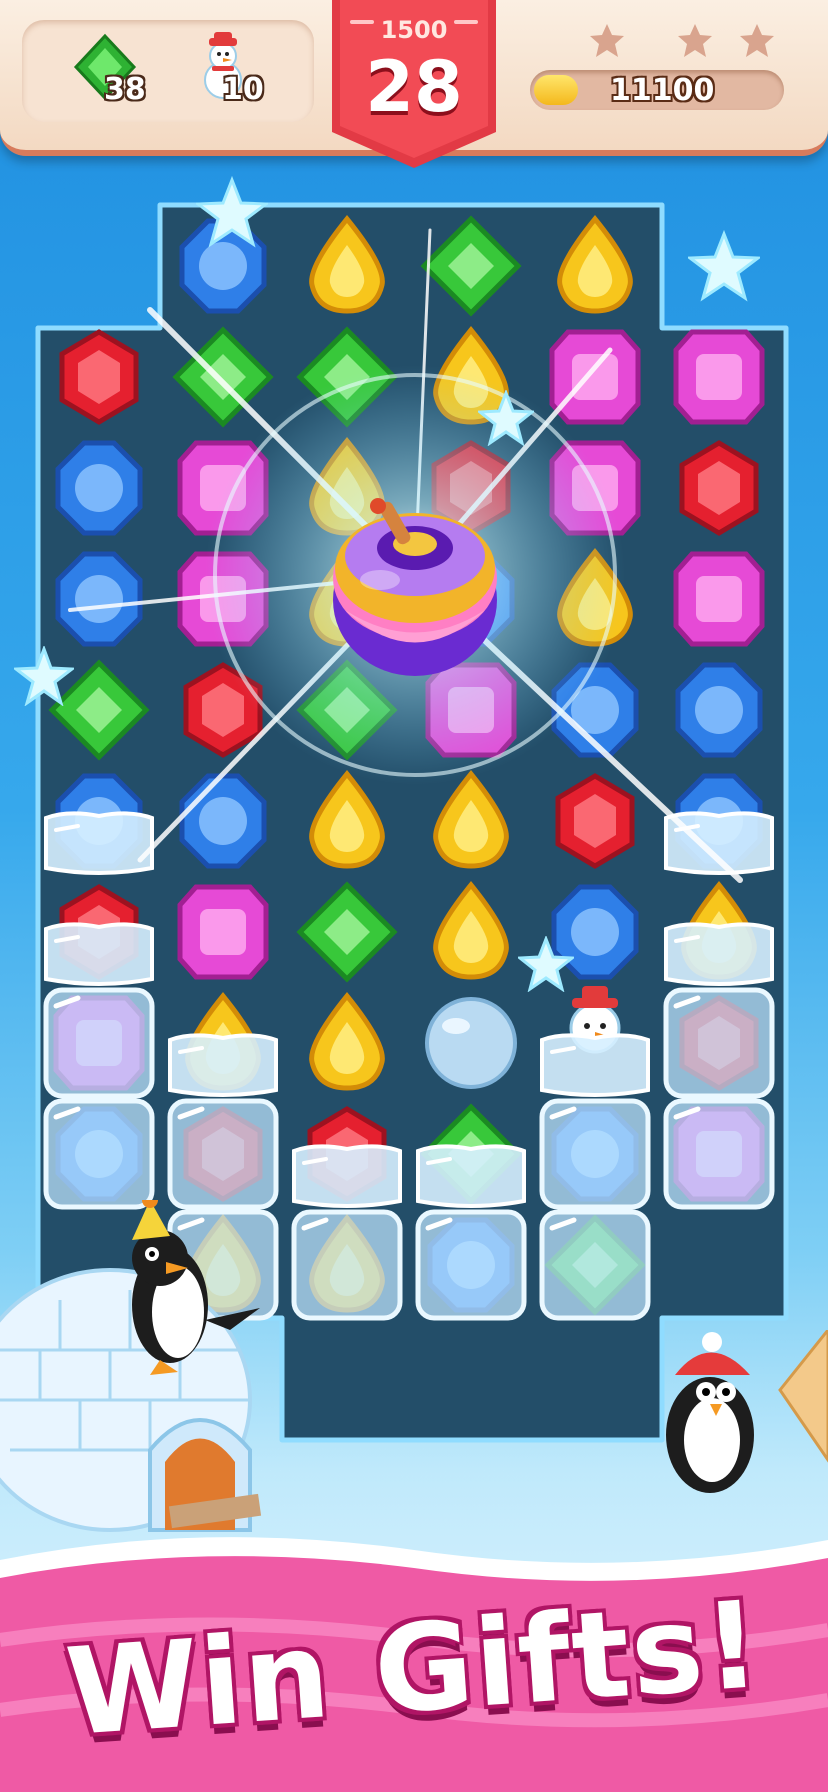 The image size is (828, 1792). What do you see at coordinates (415, 575) in the screenshot?
I see `bomb-booster-icon` at bounding box center [415, 575].